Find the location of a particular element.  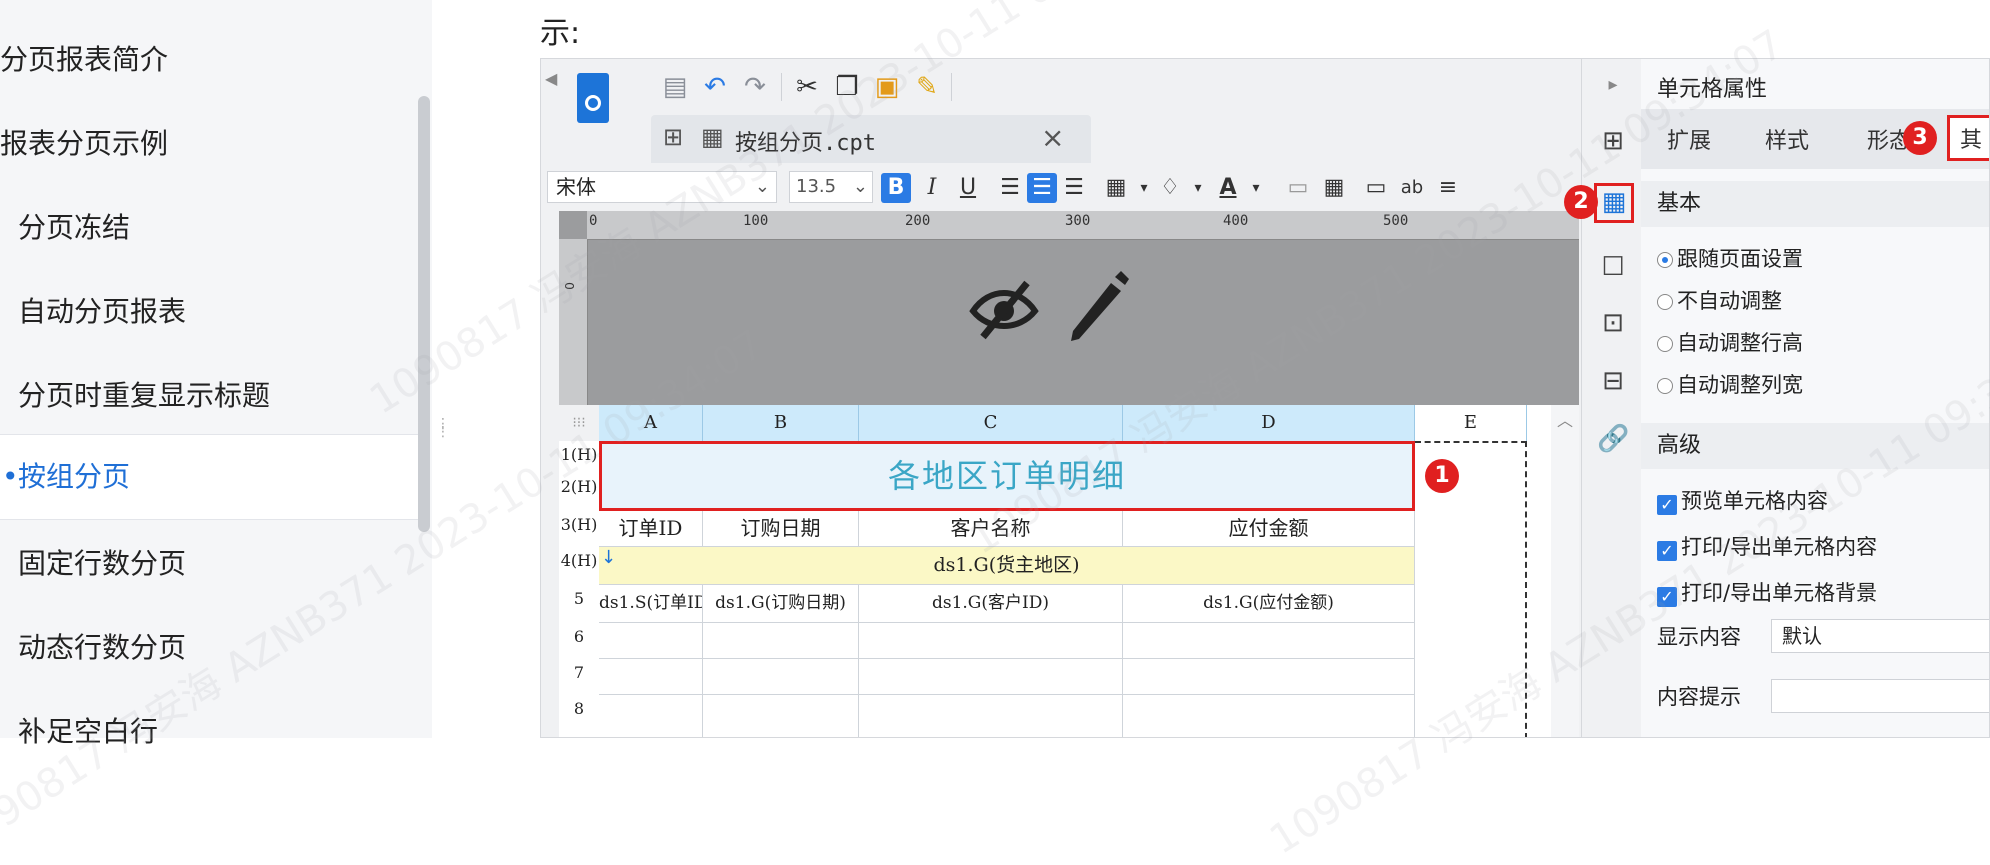

nav-item-fill-blank: 补足空白行 is located at coordinates (228, 730).